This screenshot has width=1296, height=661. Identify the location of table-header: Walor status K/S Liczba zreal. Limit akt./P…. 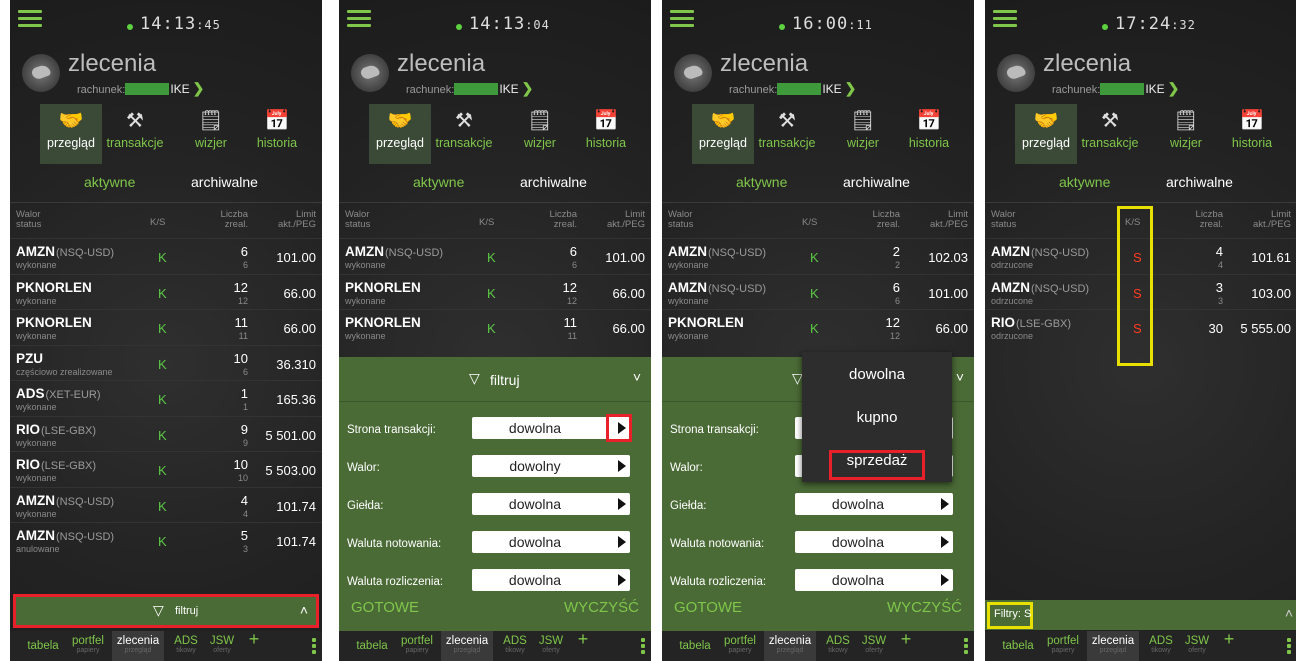
(818, 219).